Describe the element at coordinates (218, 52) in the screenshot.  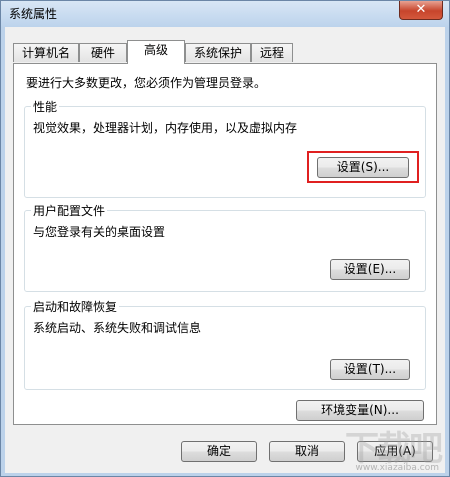
I see `tab-system-protection: 系统保护` at that location.